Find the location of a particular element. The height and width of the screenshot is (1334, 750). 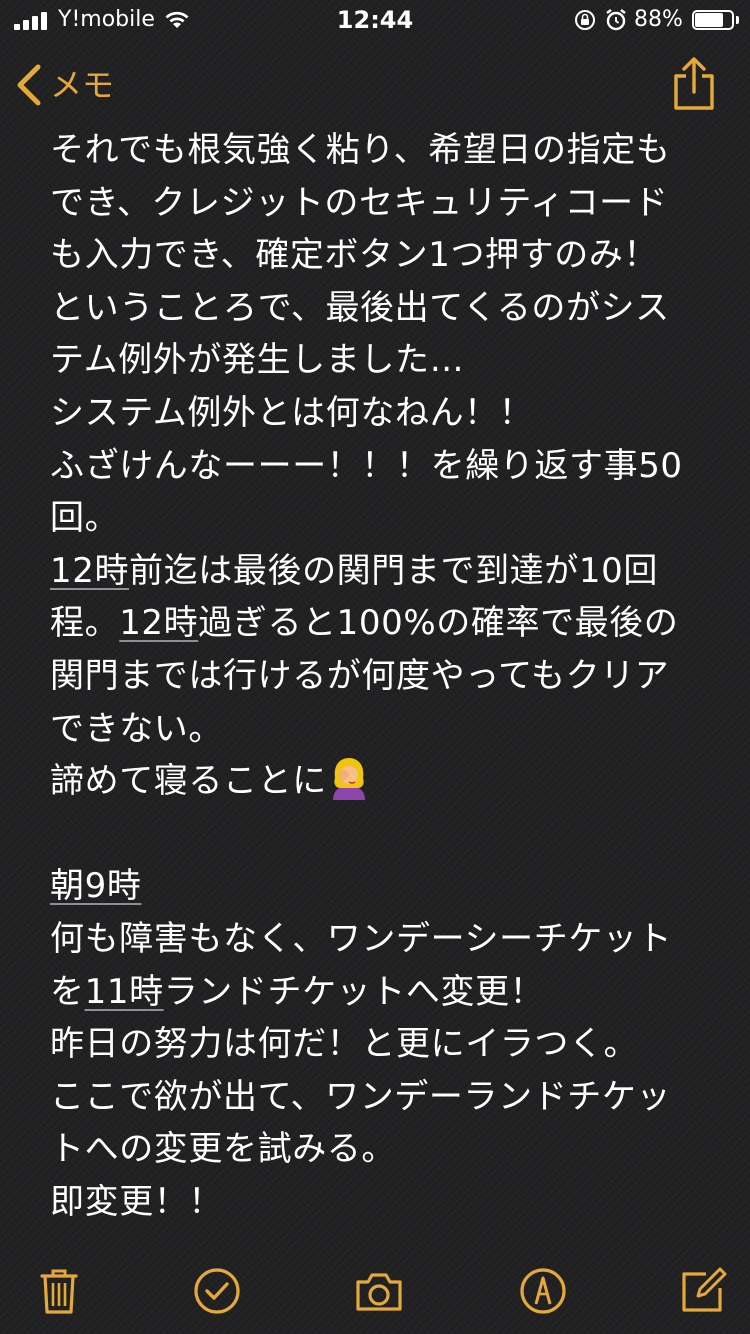

note-text-segment: ふざけんなーーー！！！を繰り返す事50 is located at coordinates (366, 465).